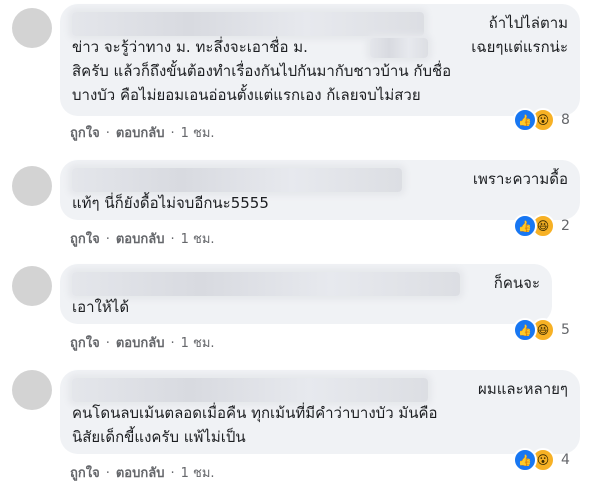  Describe the element at coordinates (565, 460) in the screenshot. I see `reaction-count: 4` at that location.